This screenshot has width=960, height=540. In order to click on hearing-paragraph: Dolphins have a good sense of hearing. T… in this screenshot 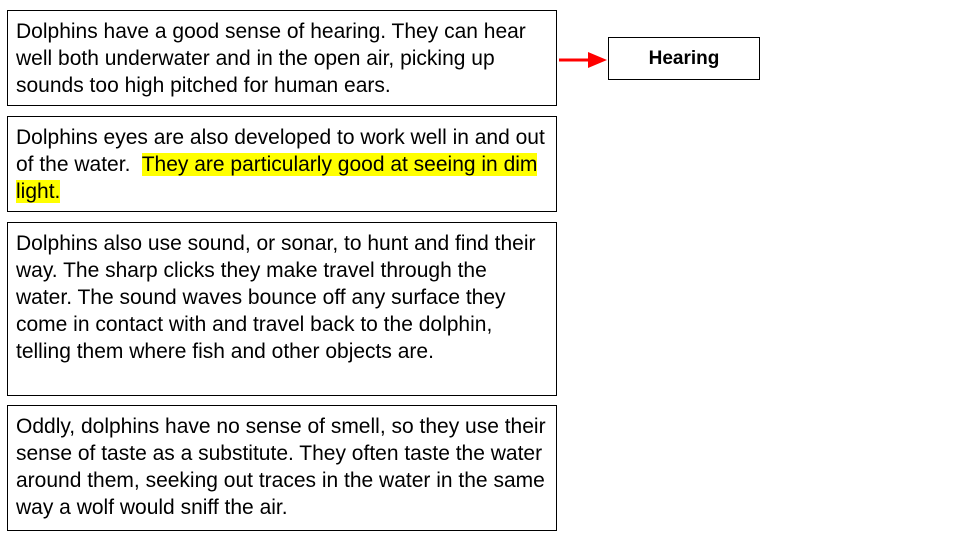, I will do `click(282, 58)`.